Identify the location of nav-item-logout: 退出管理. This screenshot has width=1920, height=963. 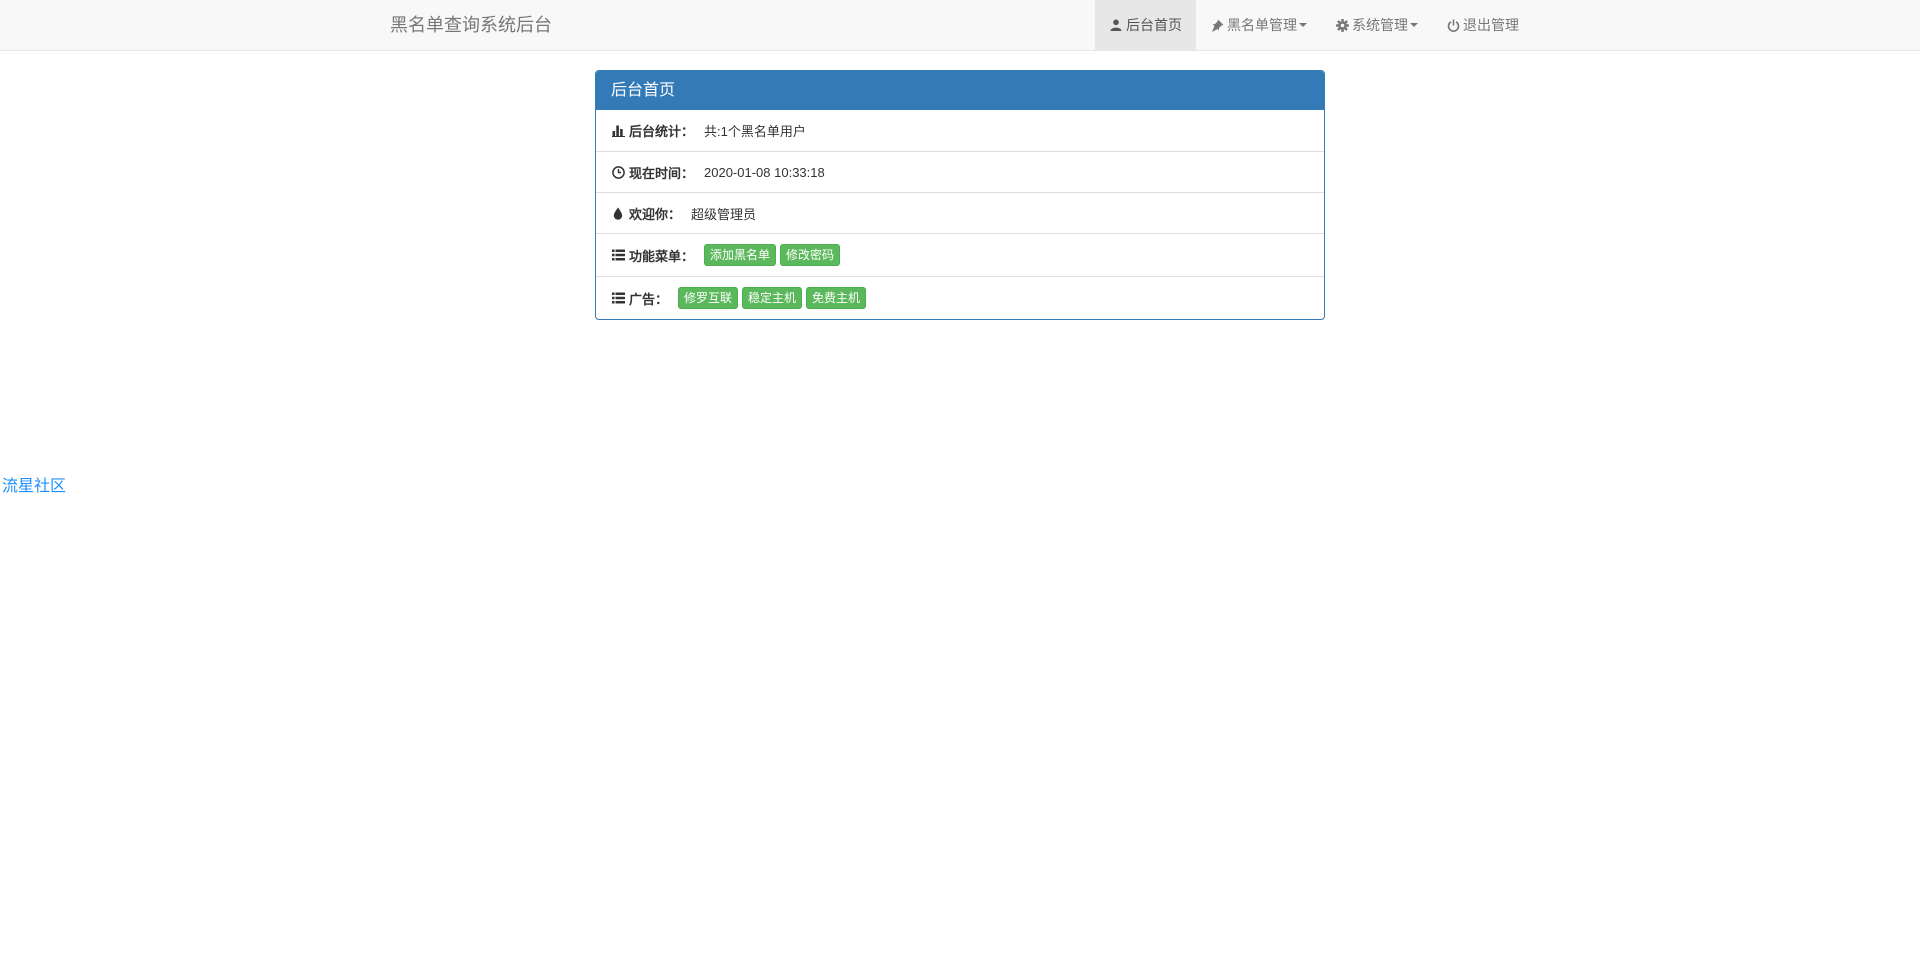
(1482, 25).